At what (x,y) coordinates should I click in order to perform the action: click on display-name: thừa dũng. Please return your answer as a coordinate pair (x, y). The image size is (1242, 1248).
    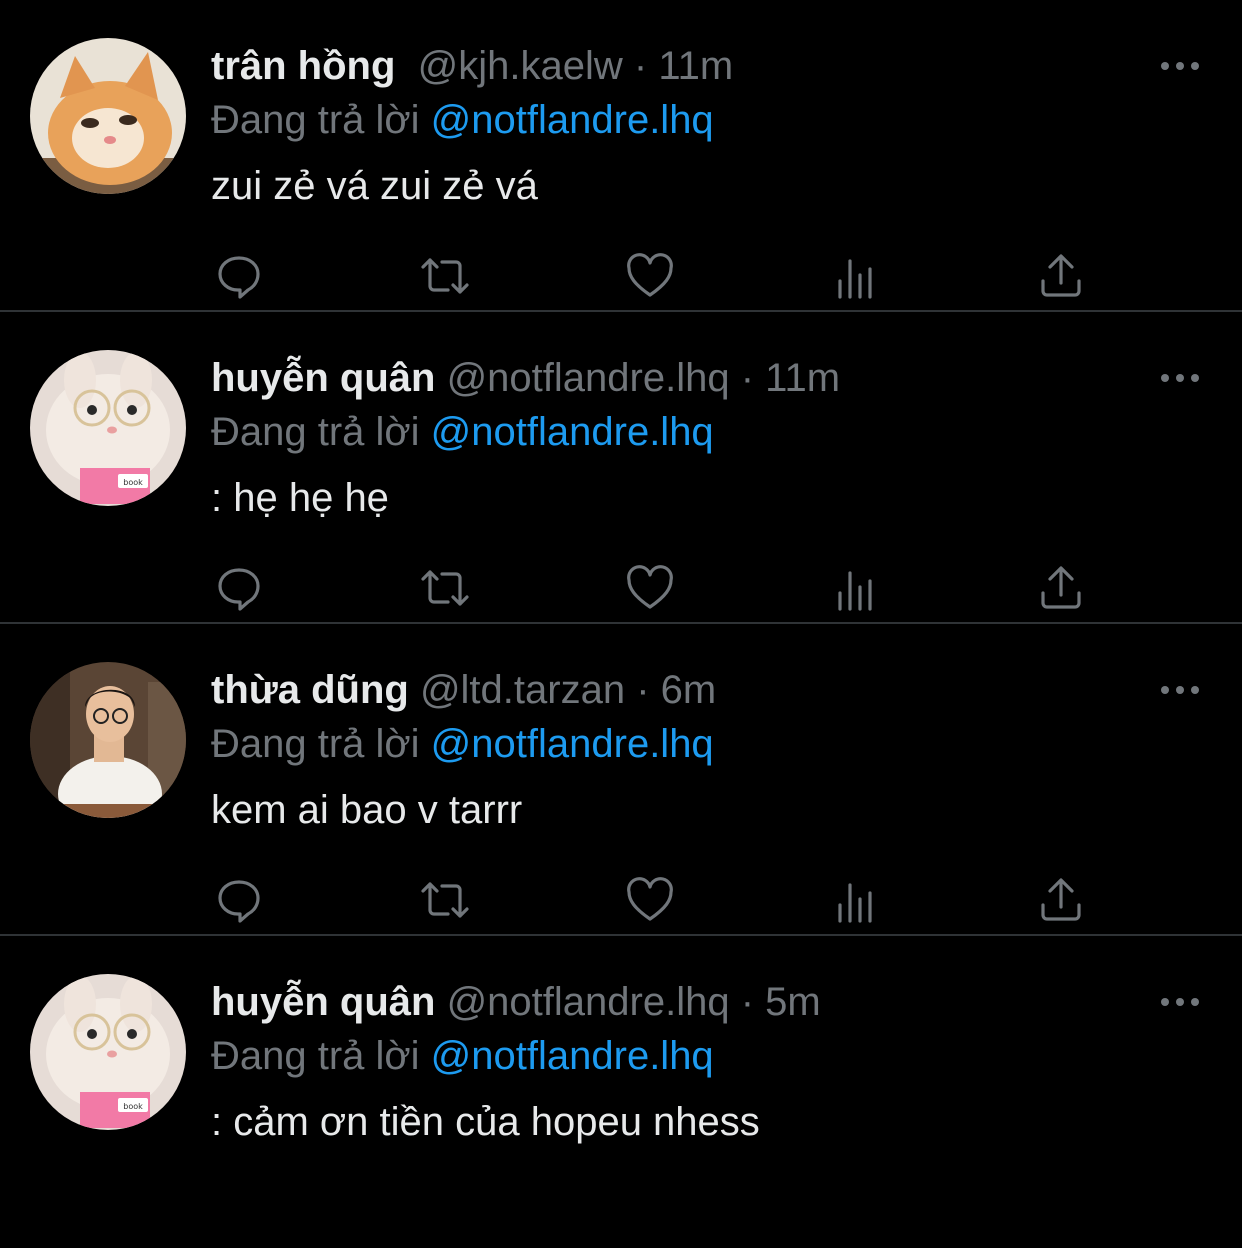
    Looking at the image, I should click on (310, 690).